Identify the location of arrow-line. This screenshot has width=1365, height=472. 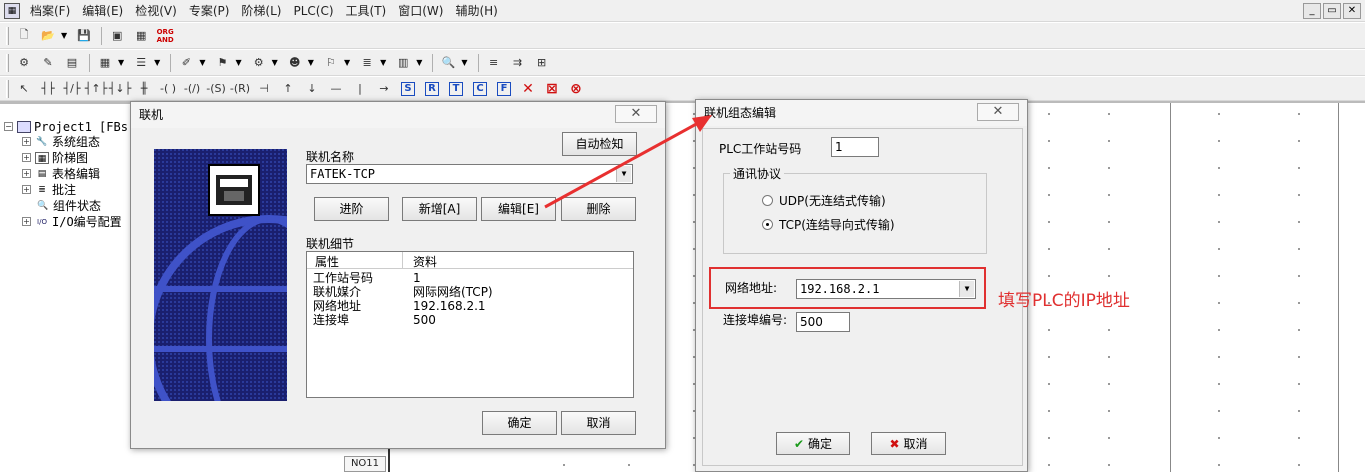
(622, 164).